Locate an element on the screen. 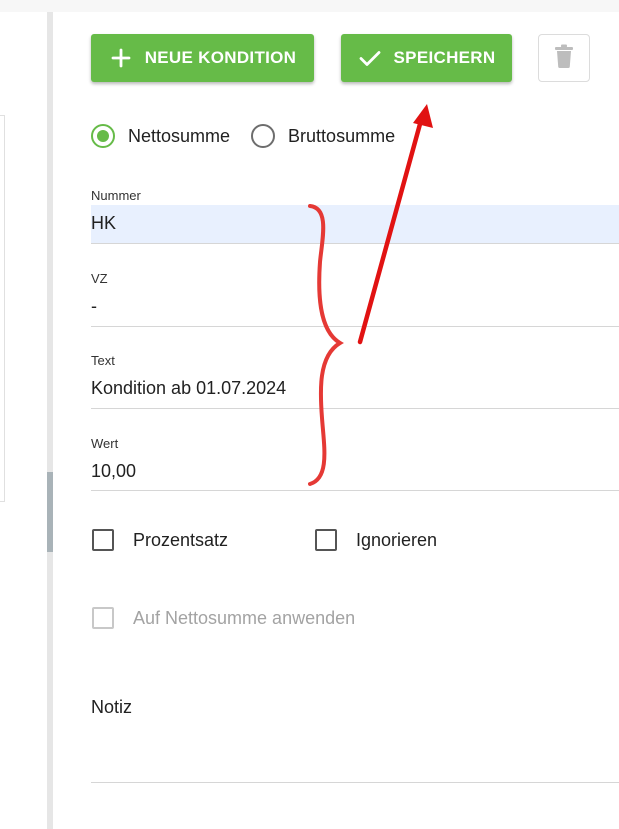 This screenshot has height=829, width=619. pane-divider-scrollbar is located at coordinates (50, 420).